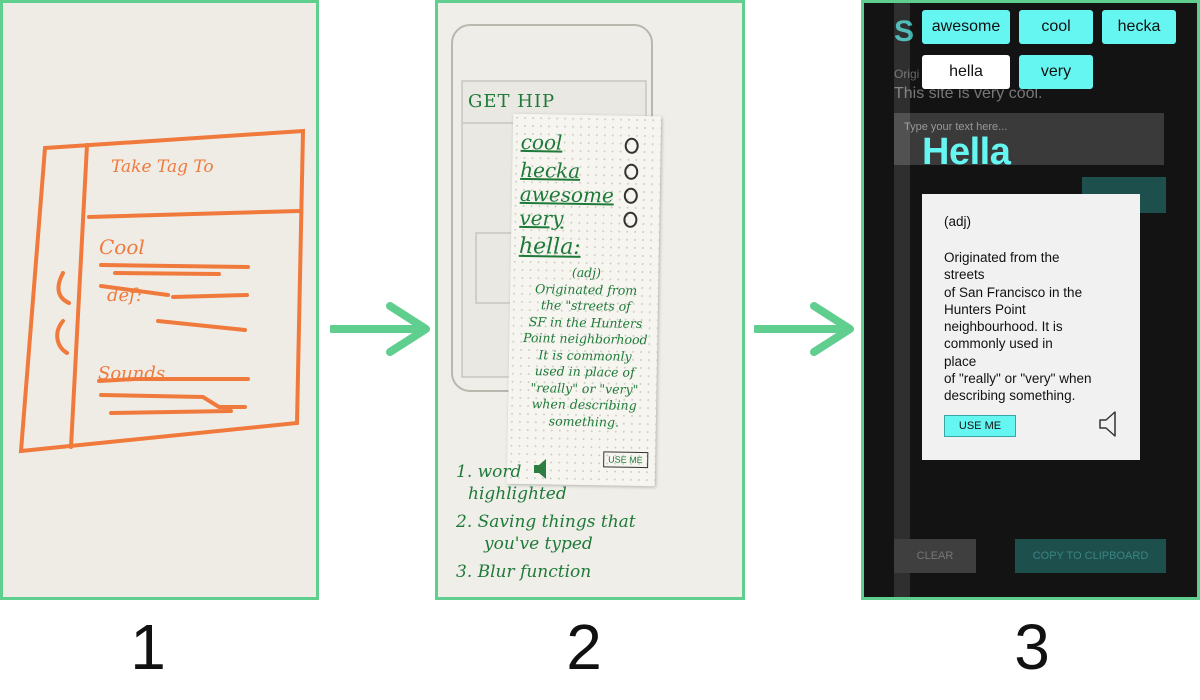 The width and height of the screenshot is (1200, 700). I want to click on paper-sketch, so click(162, 291).